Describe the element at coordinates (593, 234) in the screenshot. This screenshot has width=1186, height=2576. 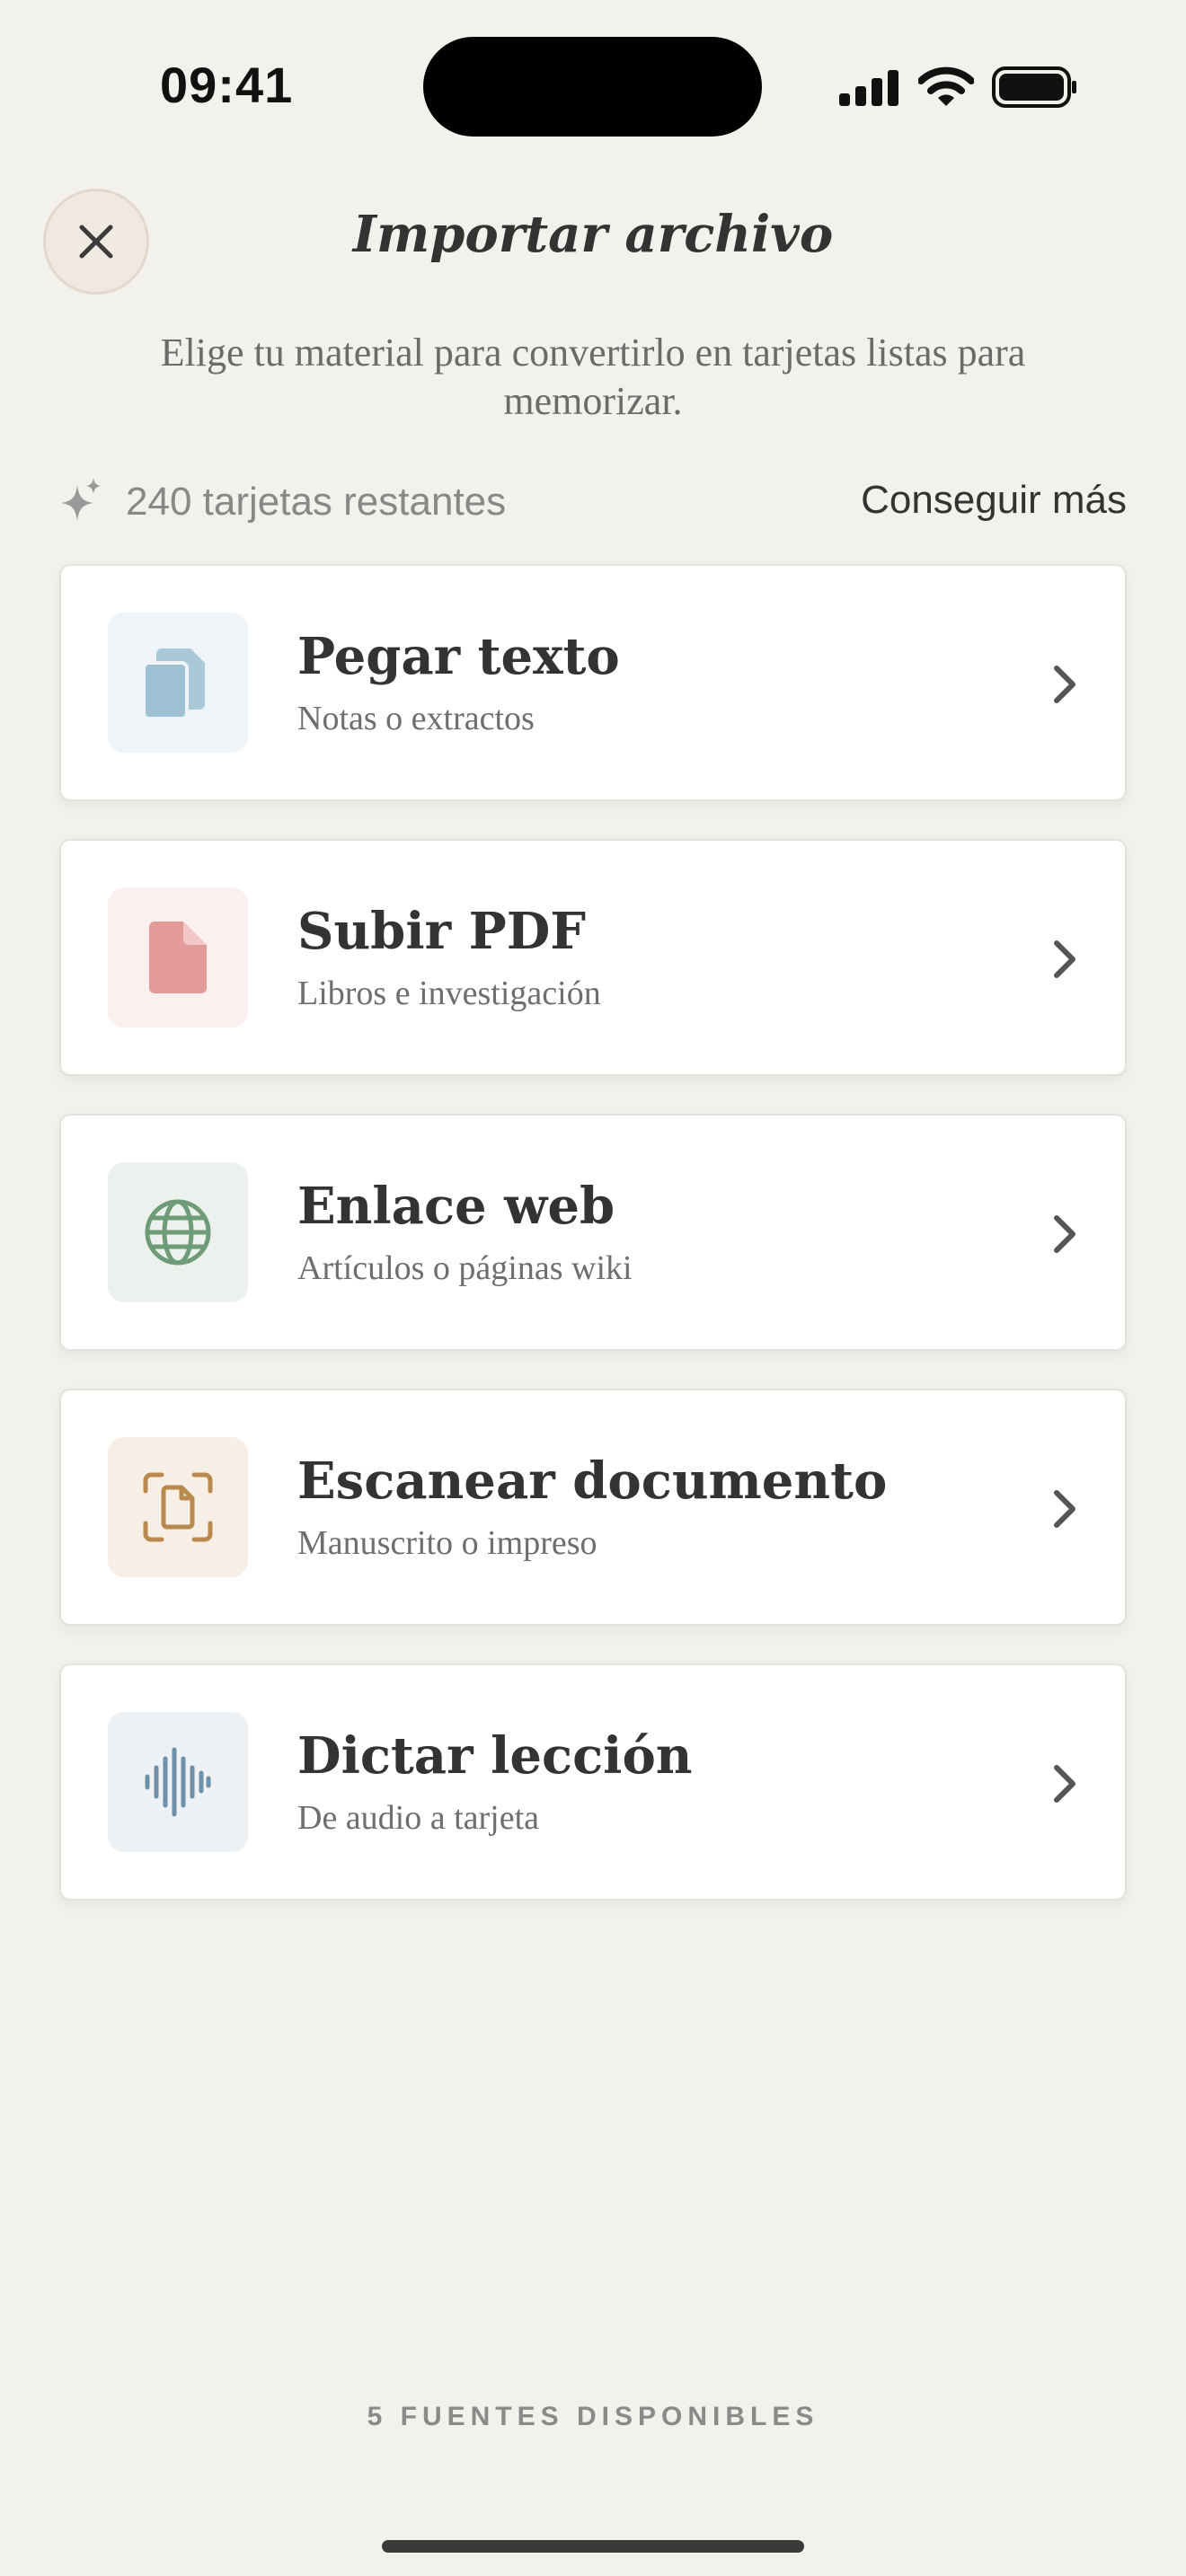
I see `page-title: Importar archivo` at that location.